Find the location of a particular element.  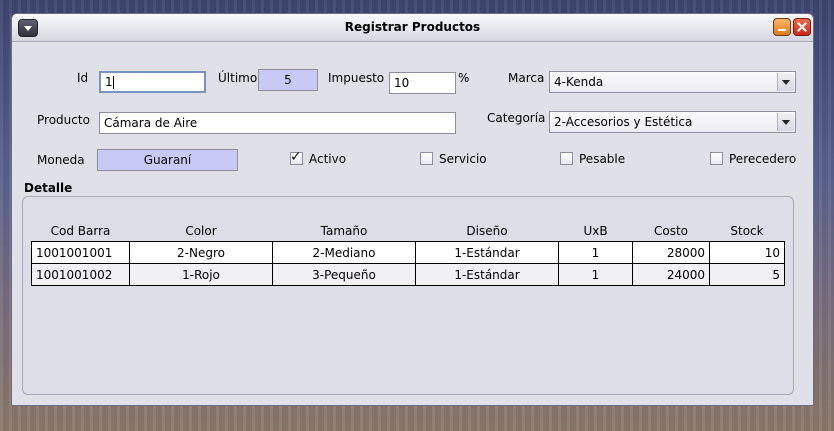

marca-label: Marca is located at coordinates (526, 78).